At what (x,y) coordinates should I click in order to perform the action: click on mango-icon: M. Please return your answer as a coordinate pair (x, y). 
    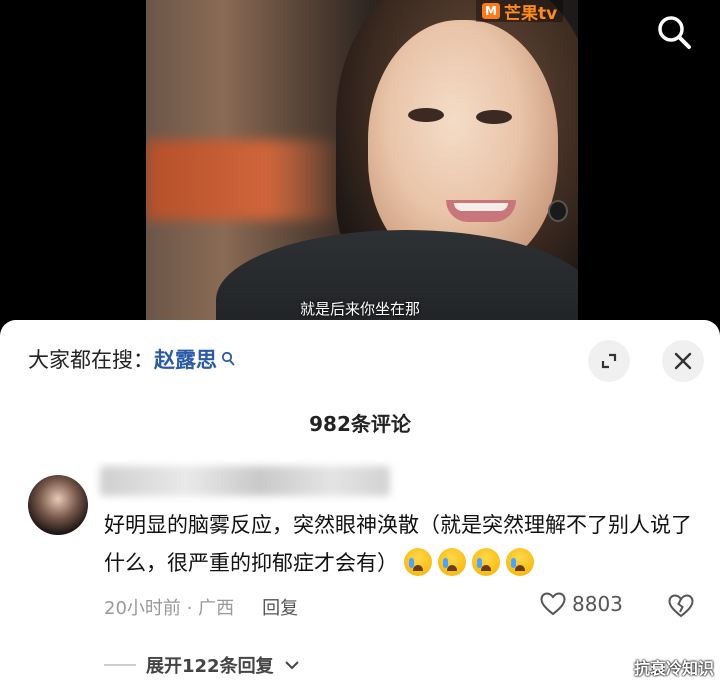
    Looking at the image, I should click on (491, 11).